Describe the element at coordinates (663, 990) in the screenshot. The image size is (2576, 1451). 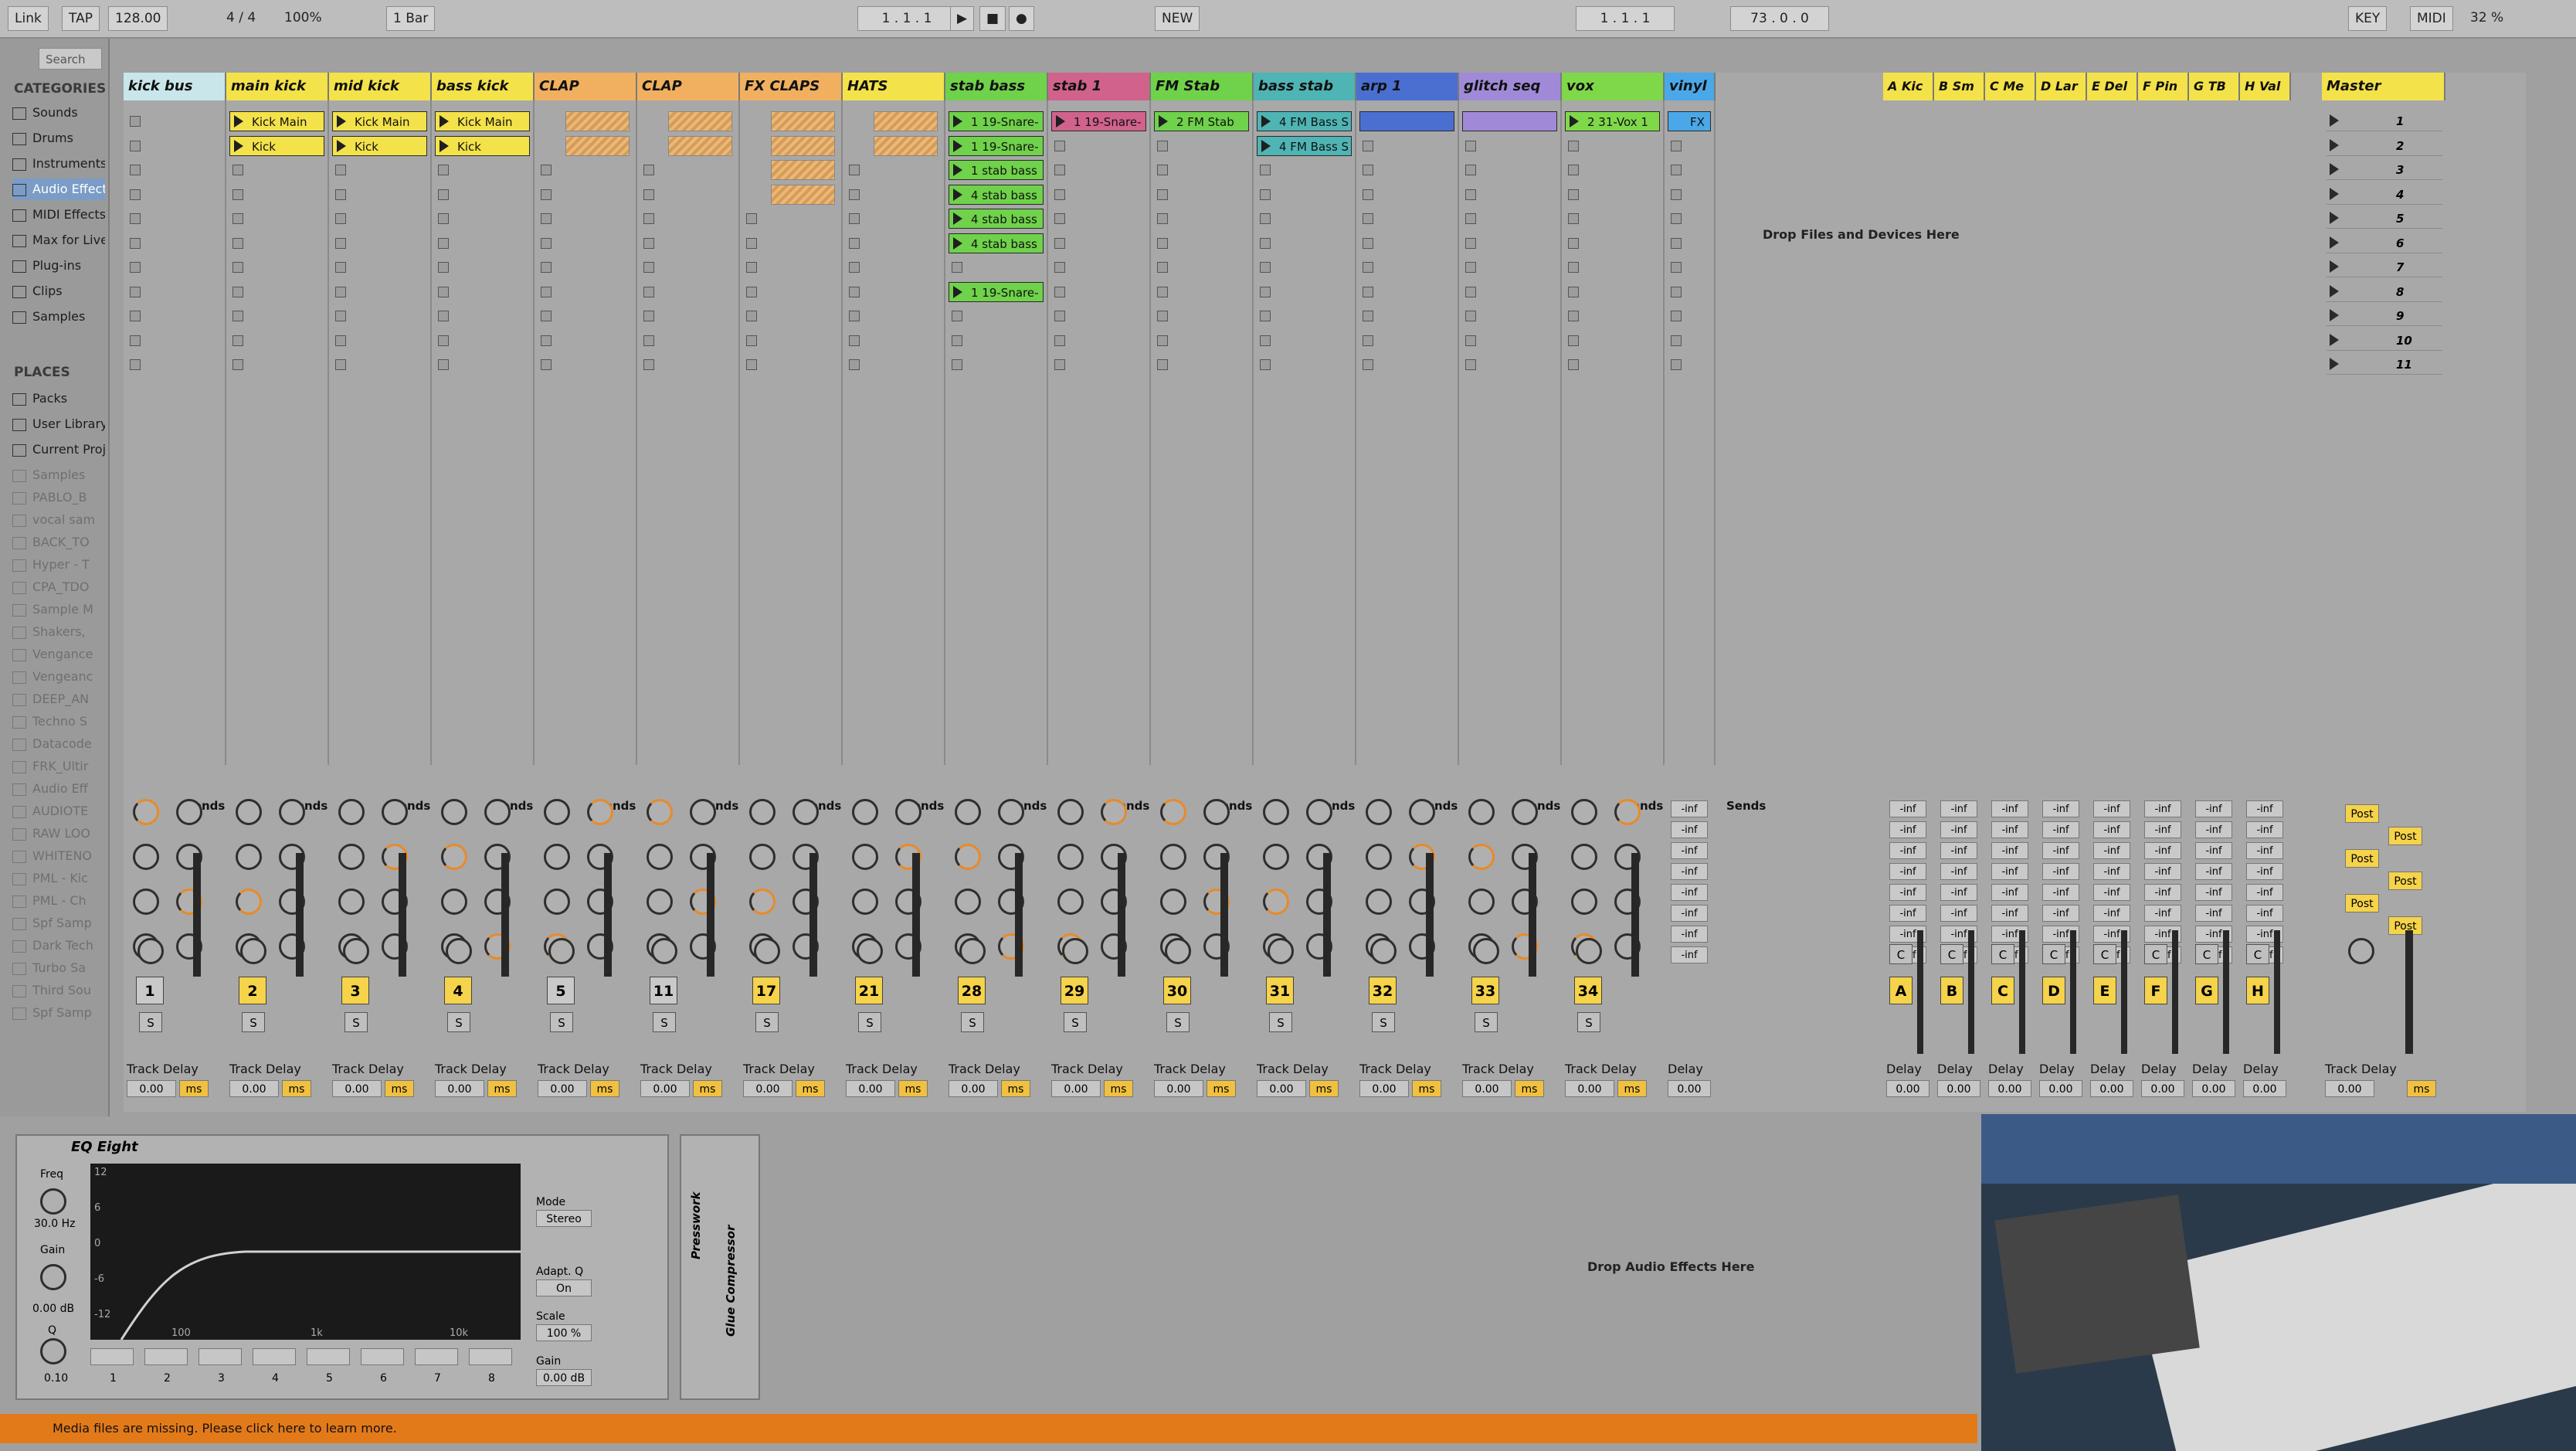
I see `track-activator: 11` at that location.